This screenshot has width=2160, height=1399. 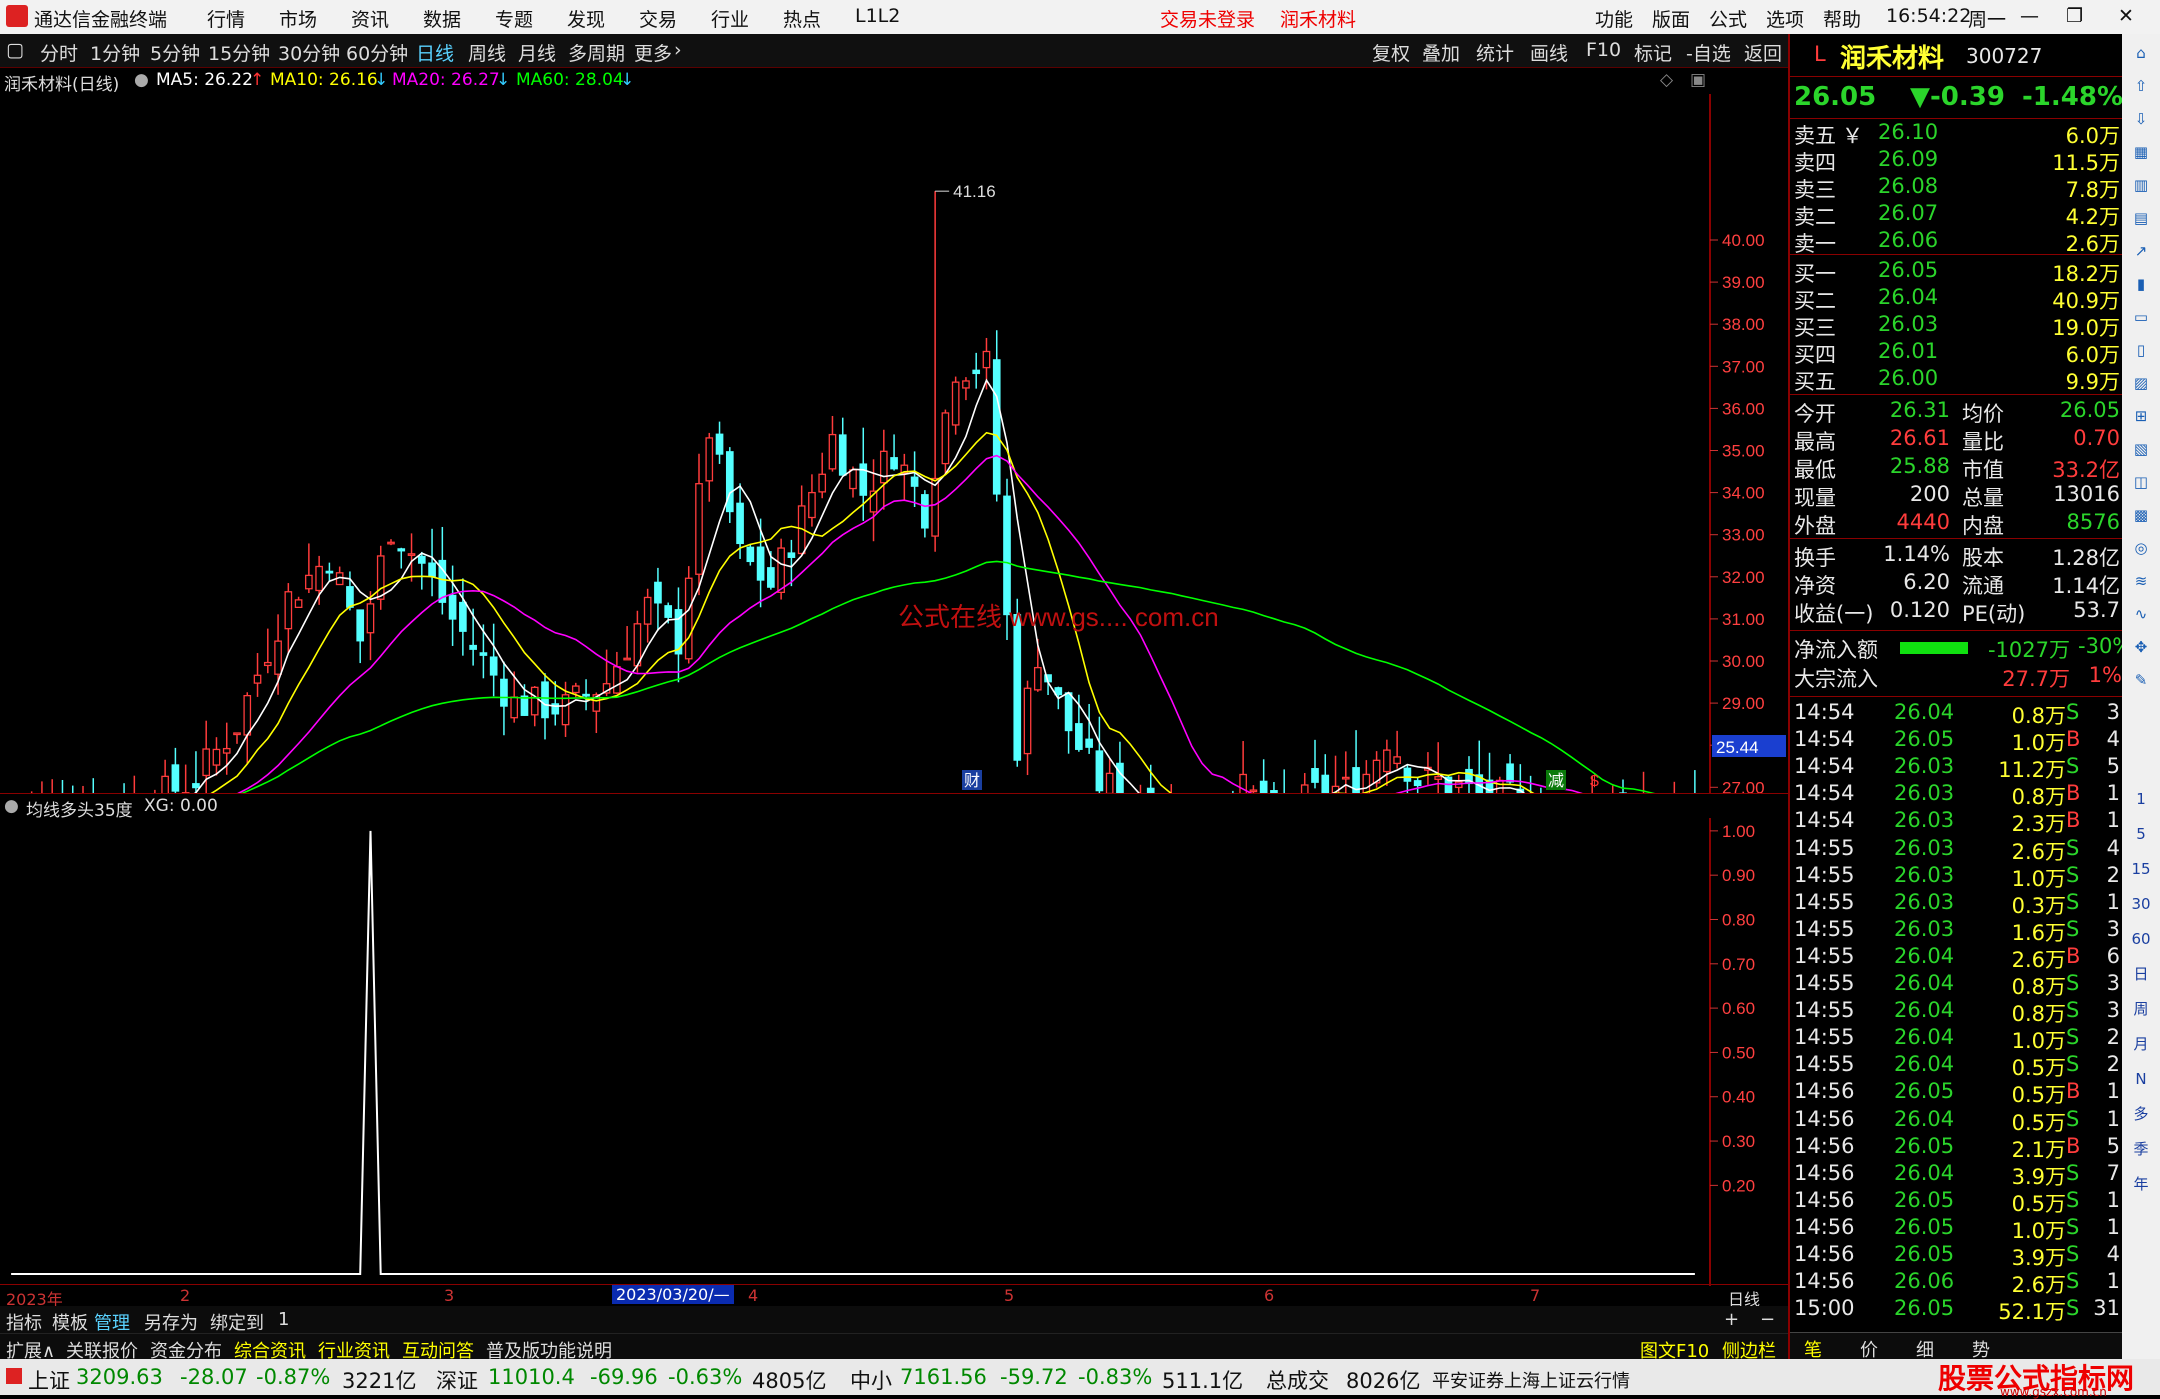 I want to click on tick-row: 15:00 26.05 52.1万 S 31, so click(x=1957, y=1310).